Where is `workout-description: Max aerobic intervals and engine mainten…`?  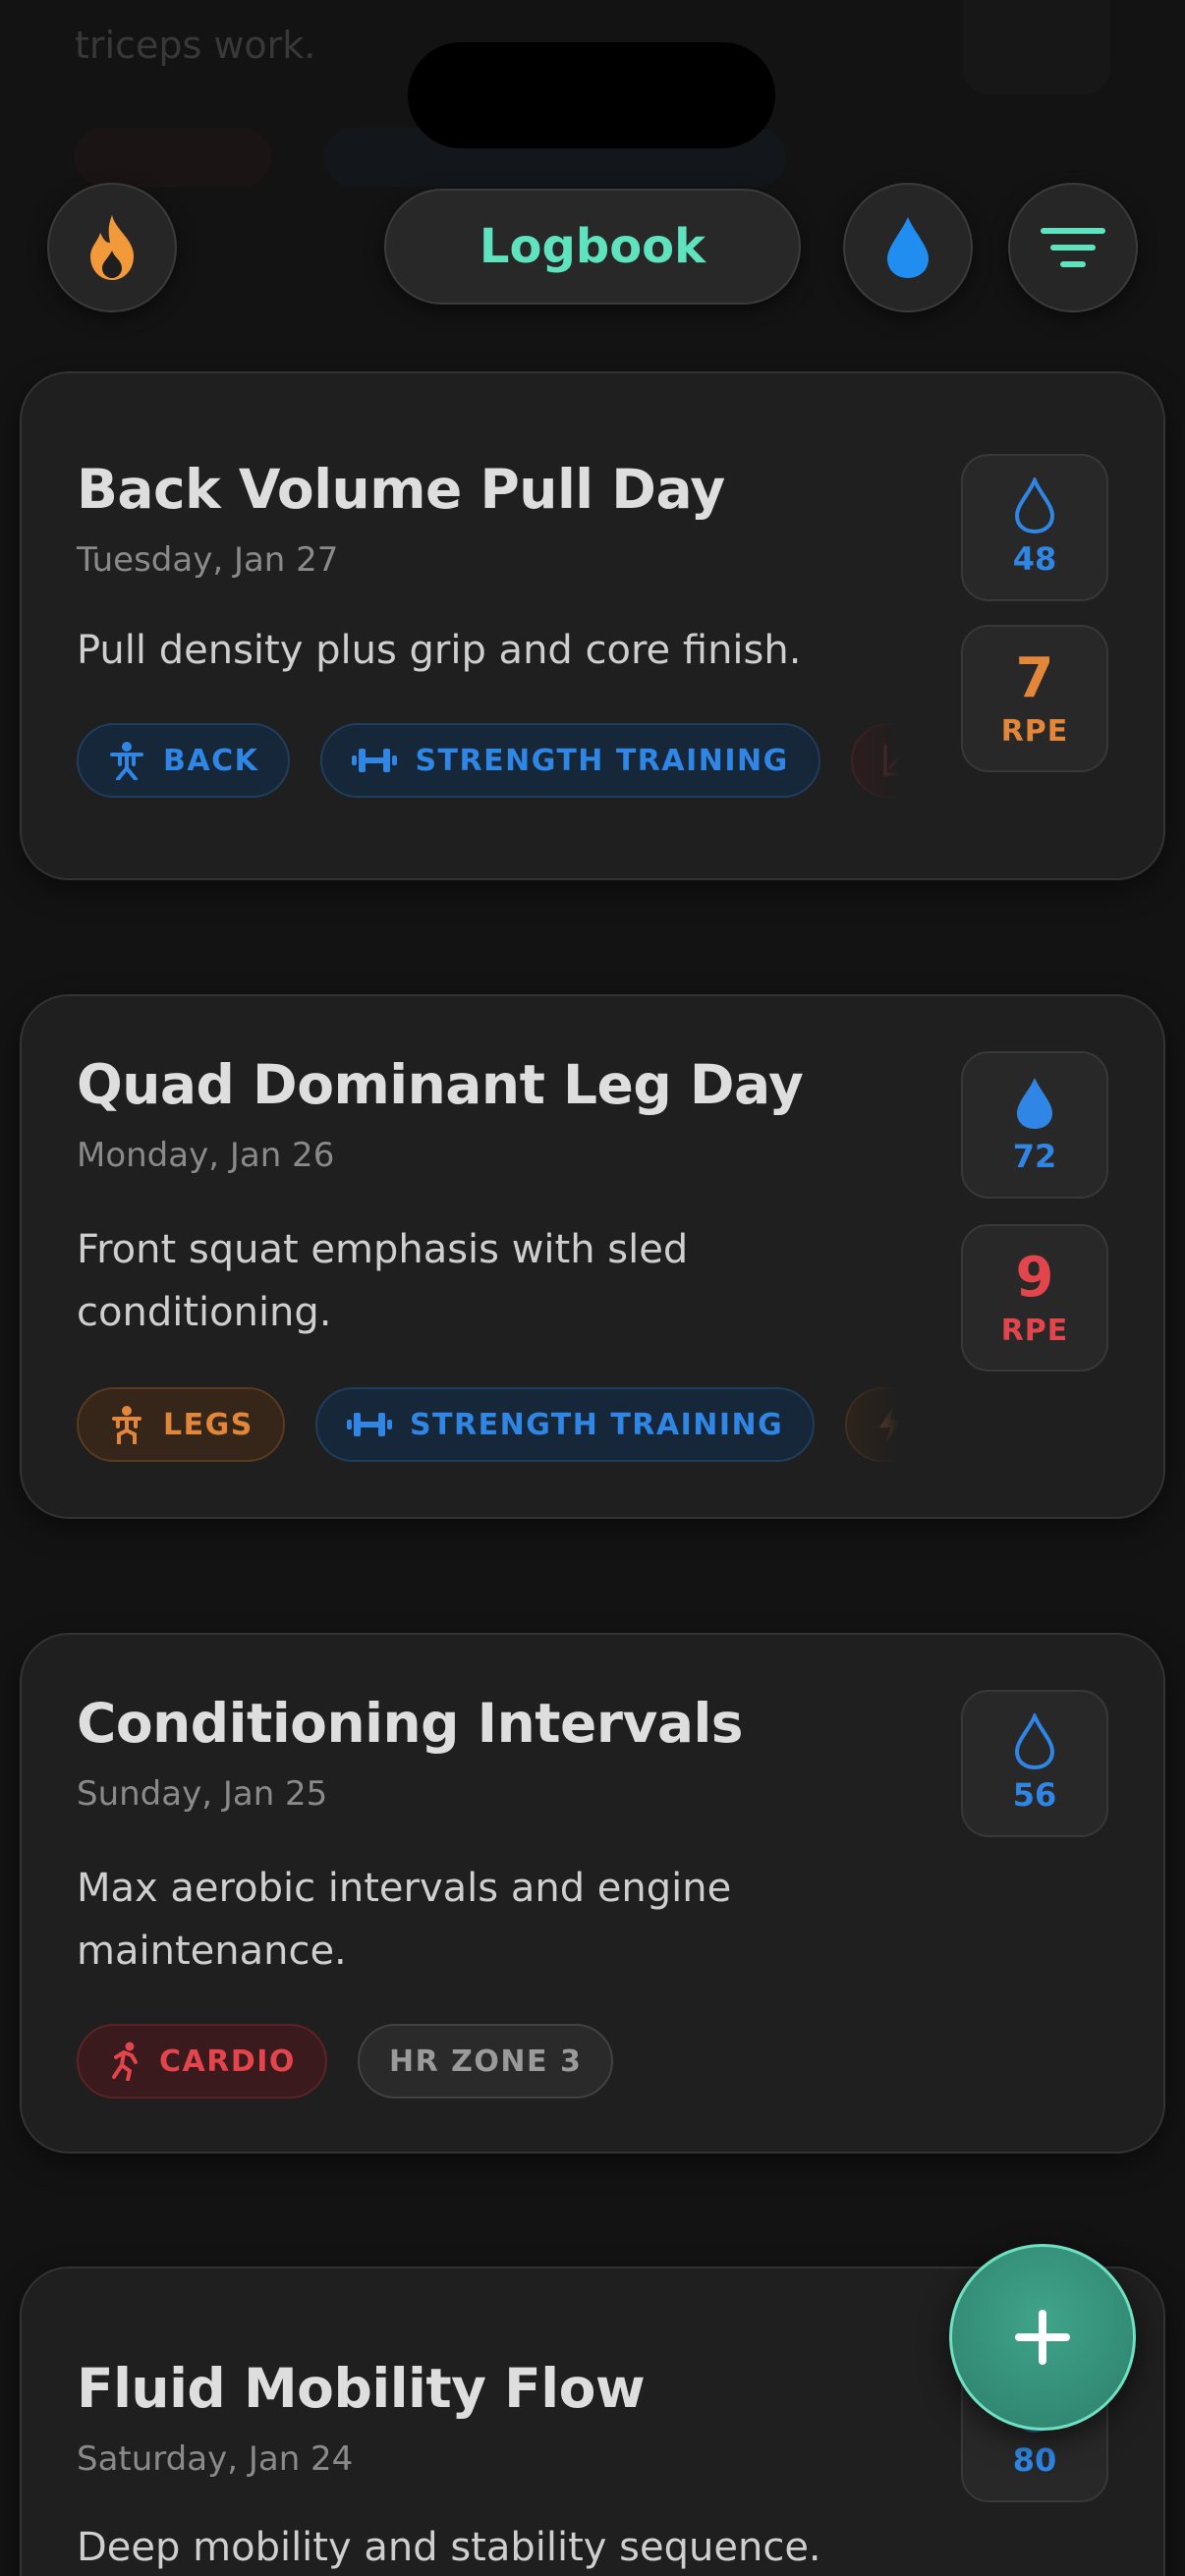 workout-description: Max aerobic intervals and engine mainten… is located at coordinates (405, 1920).